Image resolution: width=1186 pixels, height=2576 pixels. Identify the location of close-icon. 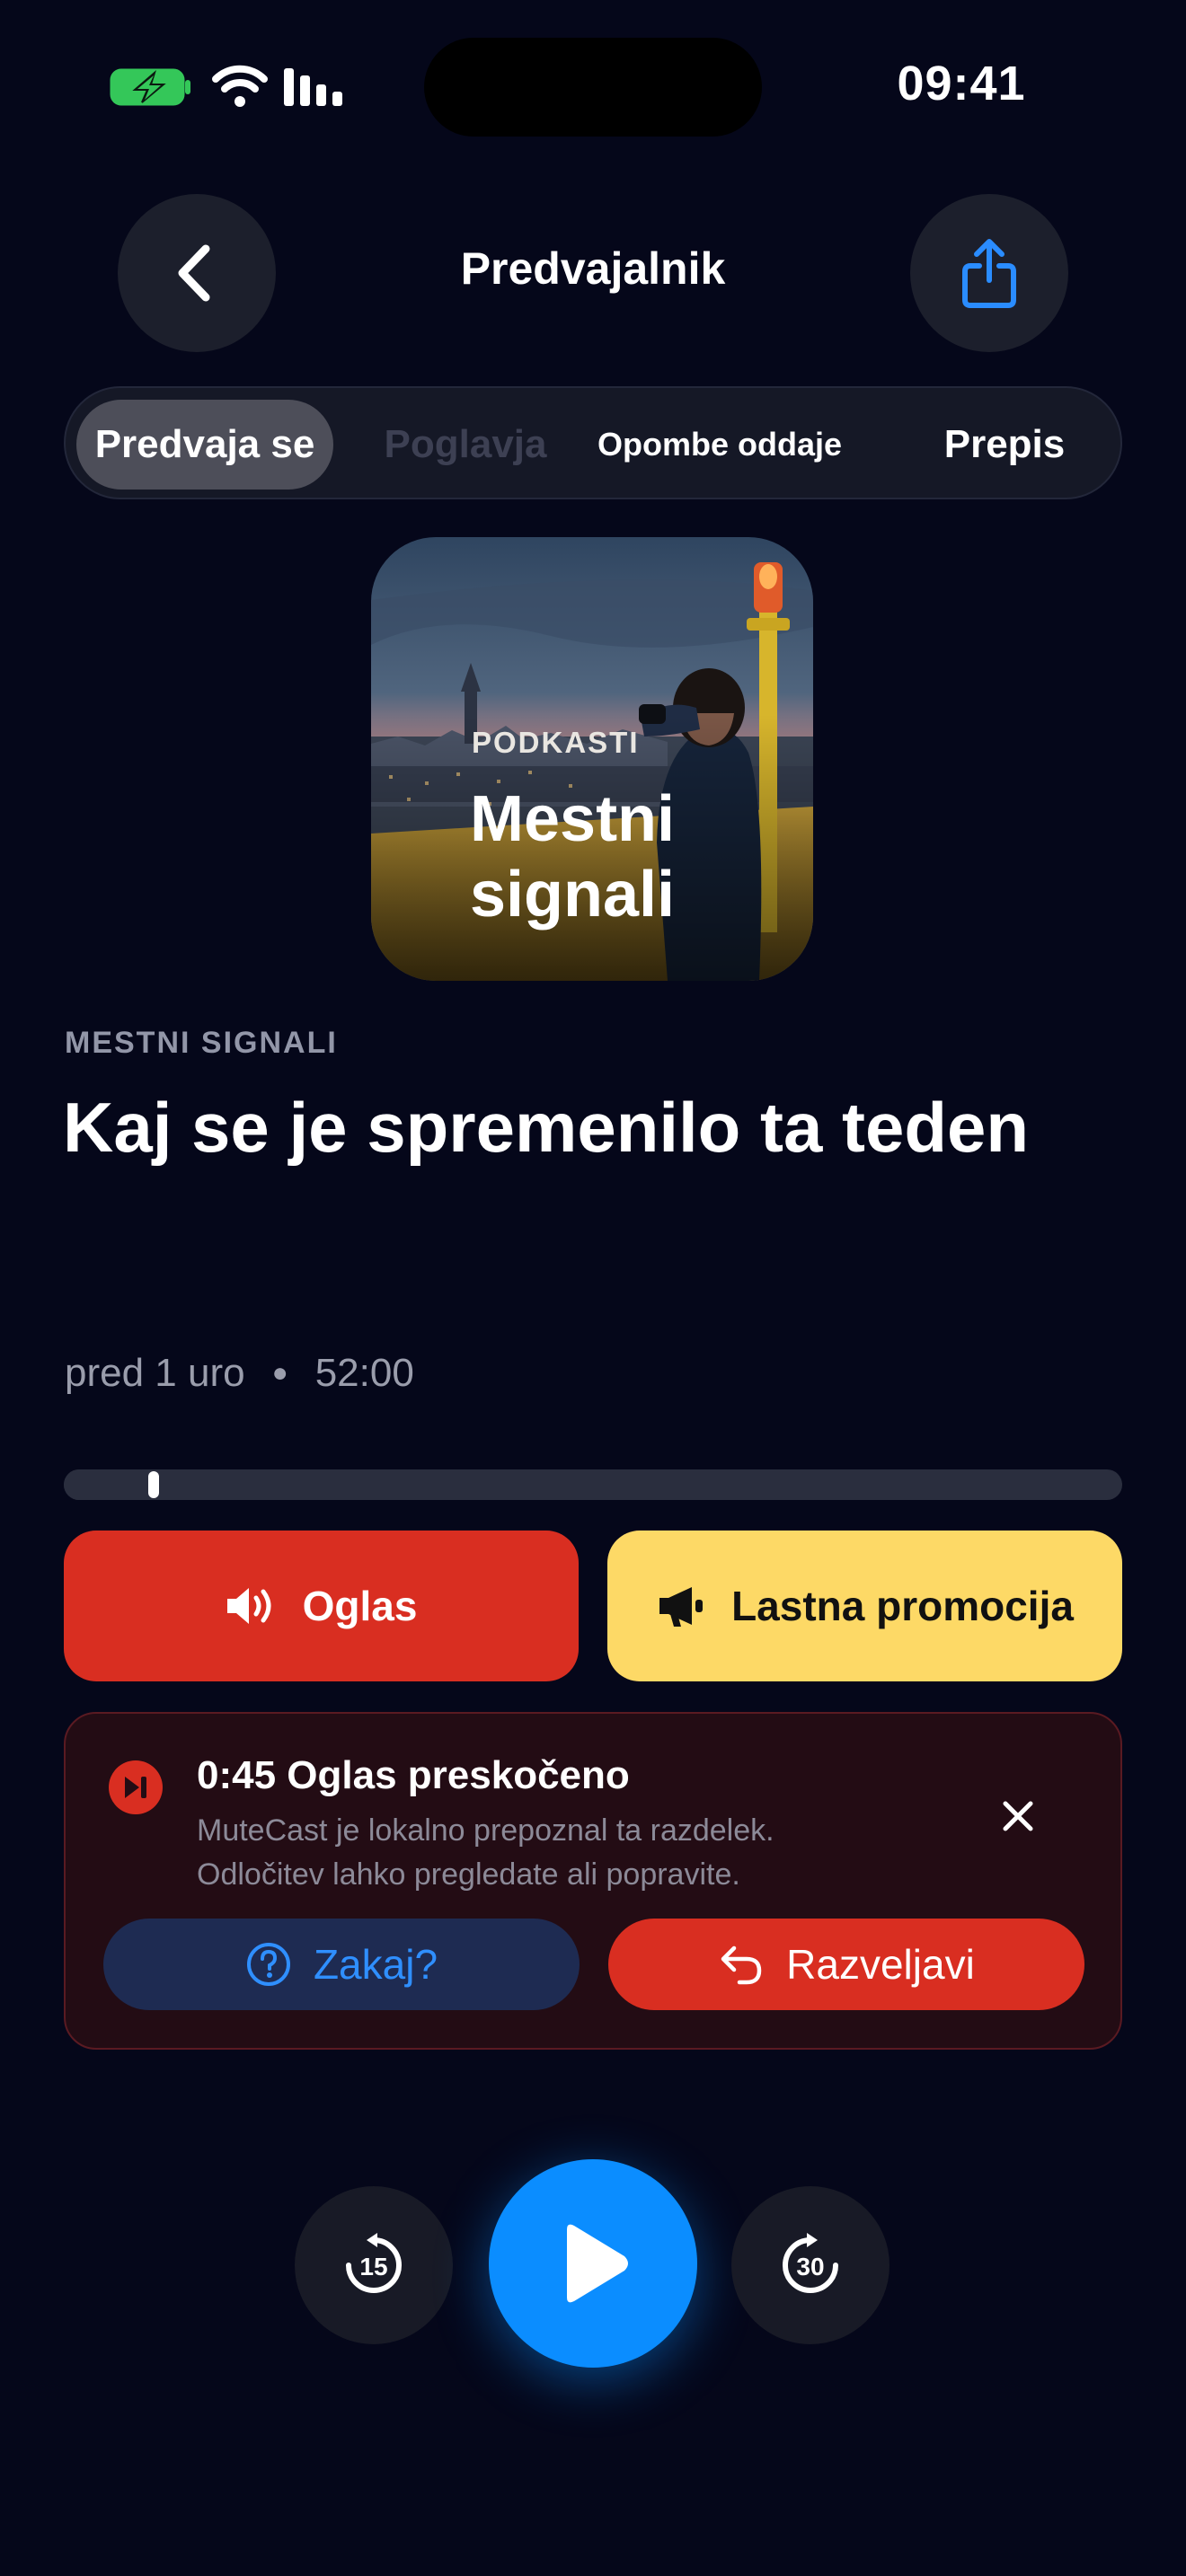
(1018, 1816).